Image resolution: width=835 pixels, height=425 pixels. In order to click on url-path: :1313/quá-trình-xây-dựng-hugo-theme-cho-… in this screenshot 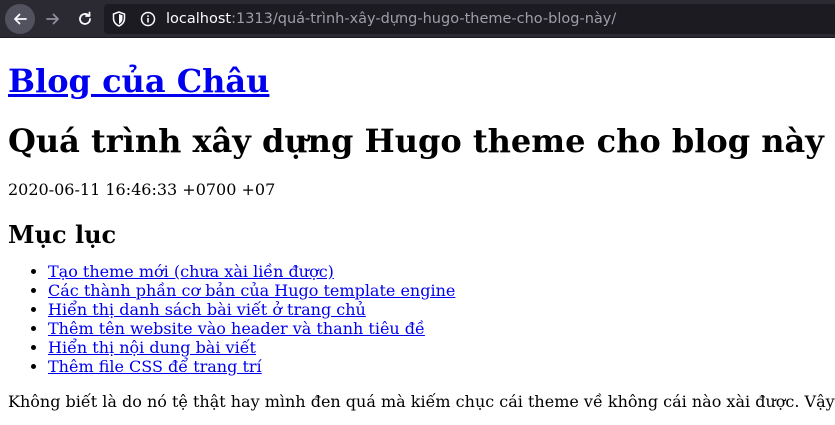, I will do `click(424, 19)`.